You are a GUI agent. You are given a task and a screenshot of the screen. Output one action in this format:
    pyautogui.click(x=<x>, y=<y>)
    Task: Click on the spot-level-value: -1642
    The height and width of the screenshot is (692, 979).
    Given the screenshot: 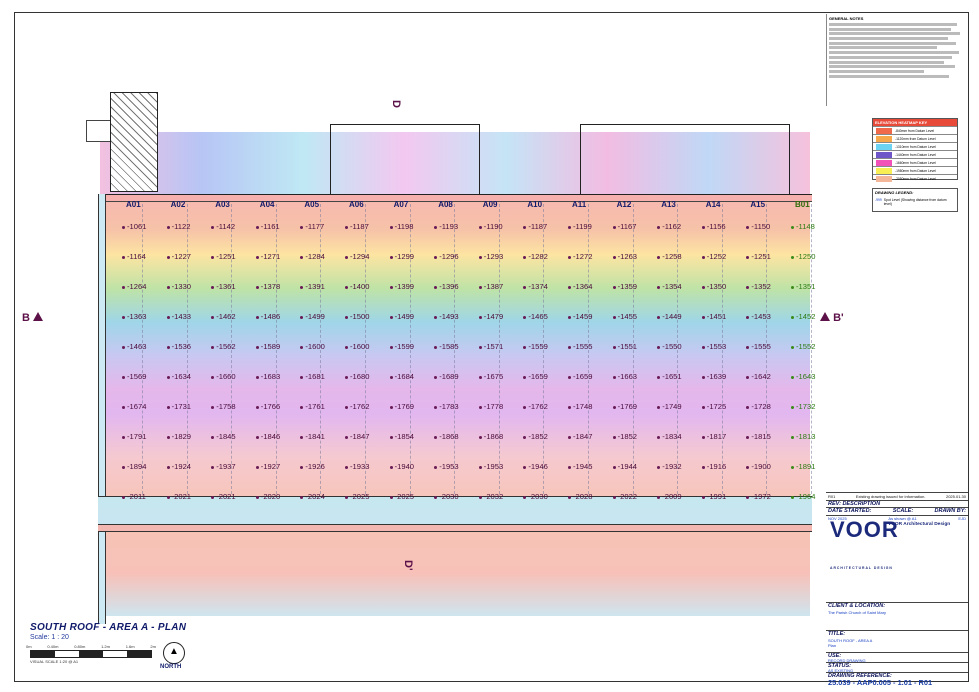 What is the action you would take?
    pyautogui.click(x=761, y=376)
    